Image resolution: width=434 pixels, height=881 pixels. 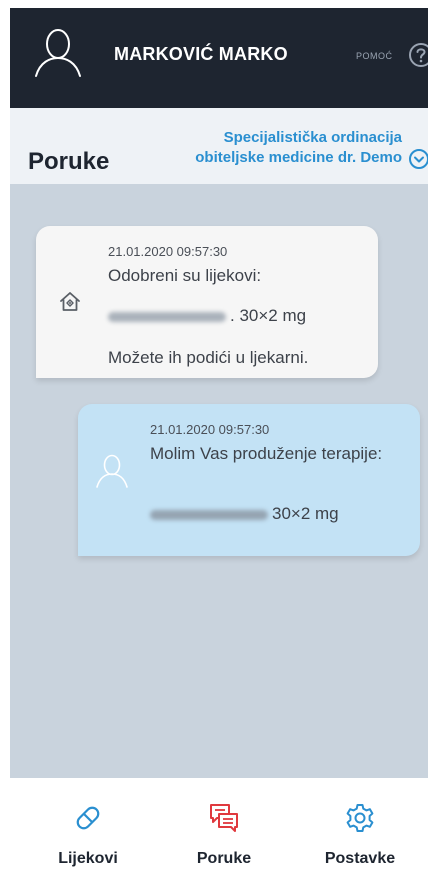 What do you see at coordinates (69, 161) in the screenshot?
I see `page-title: Poruke` at bounding box center [69, 161].